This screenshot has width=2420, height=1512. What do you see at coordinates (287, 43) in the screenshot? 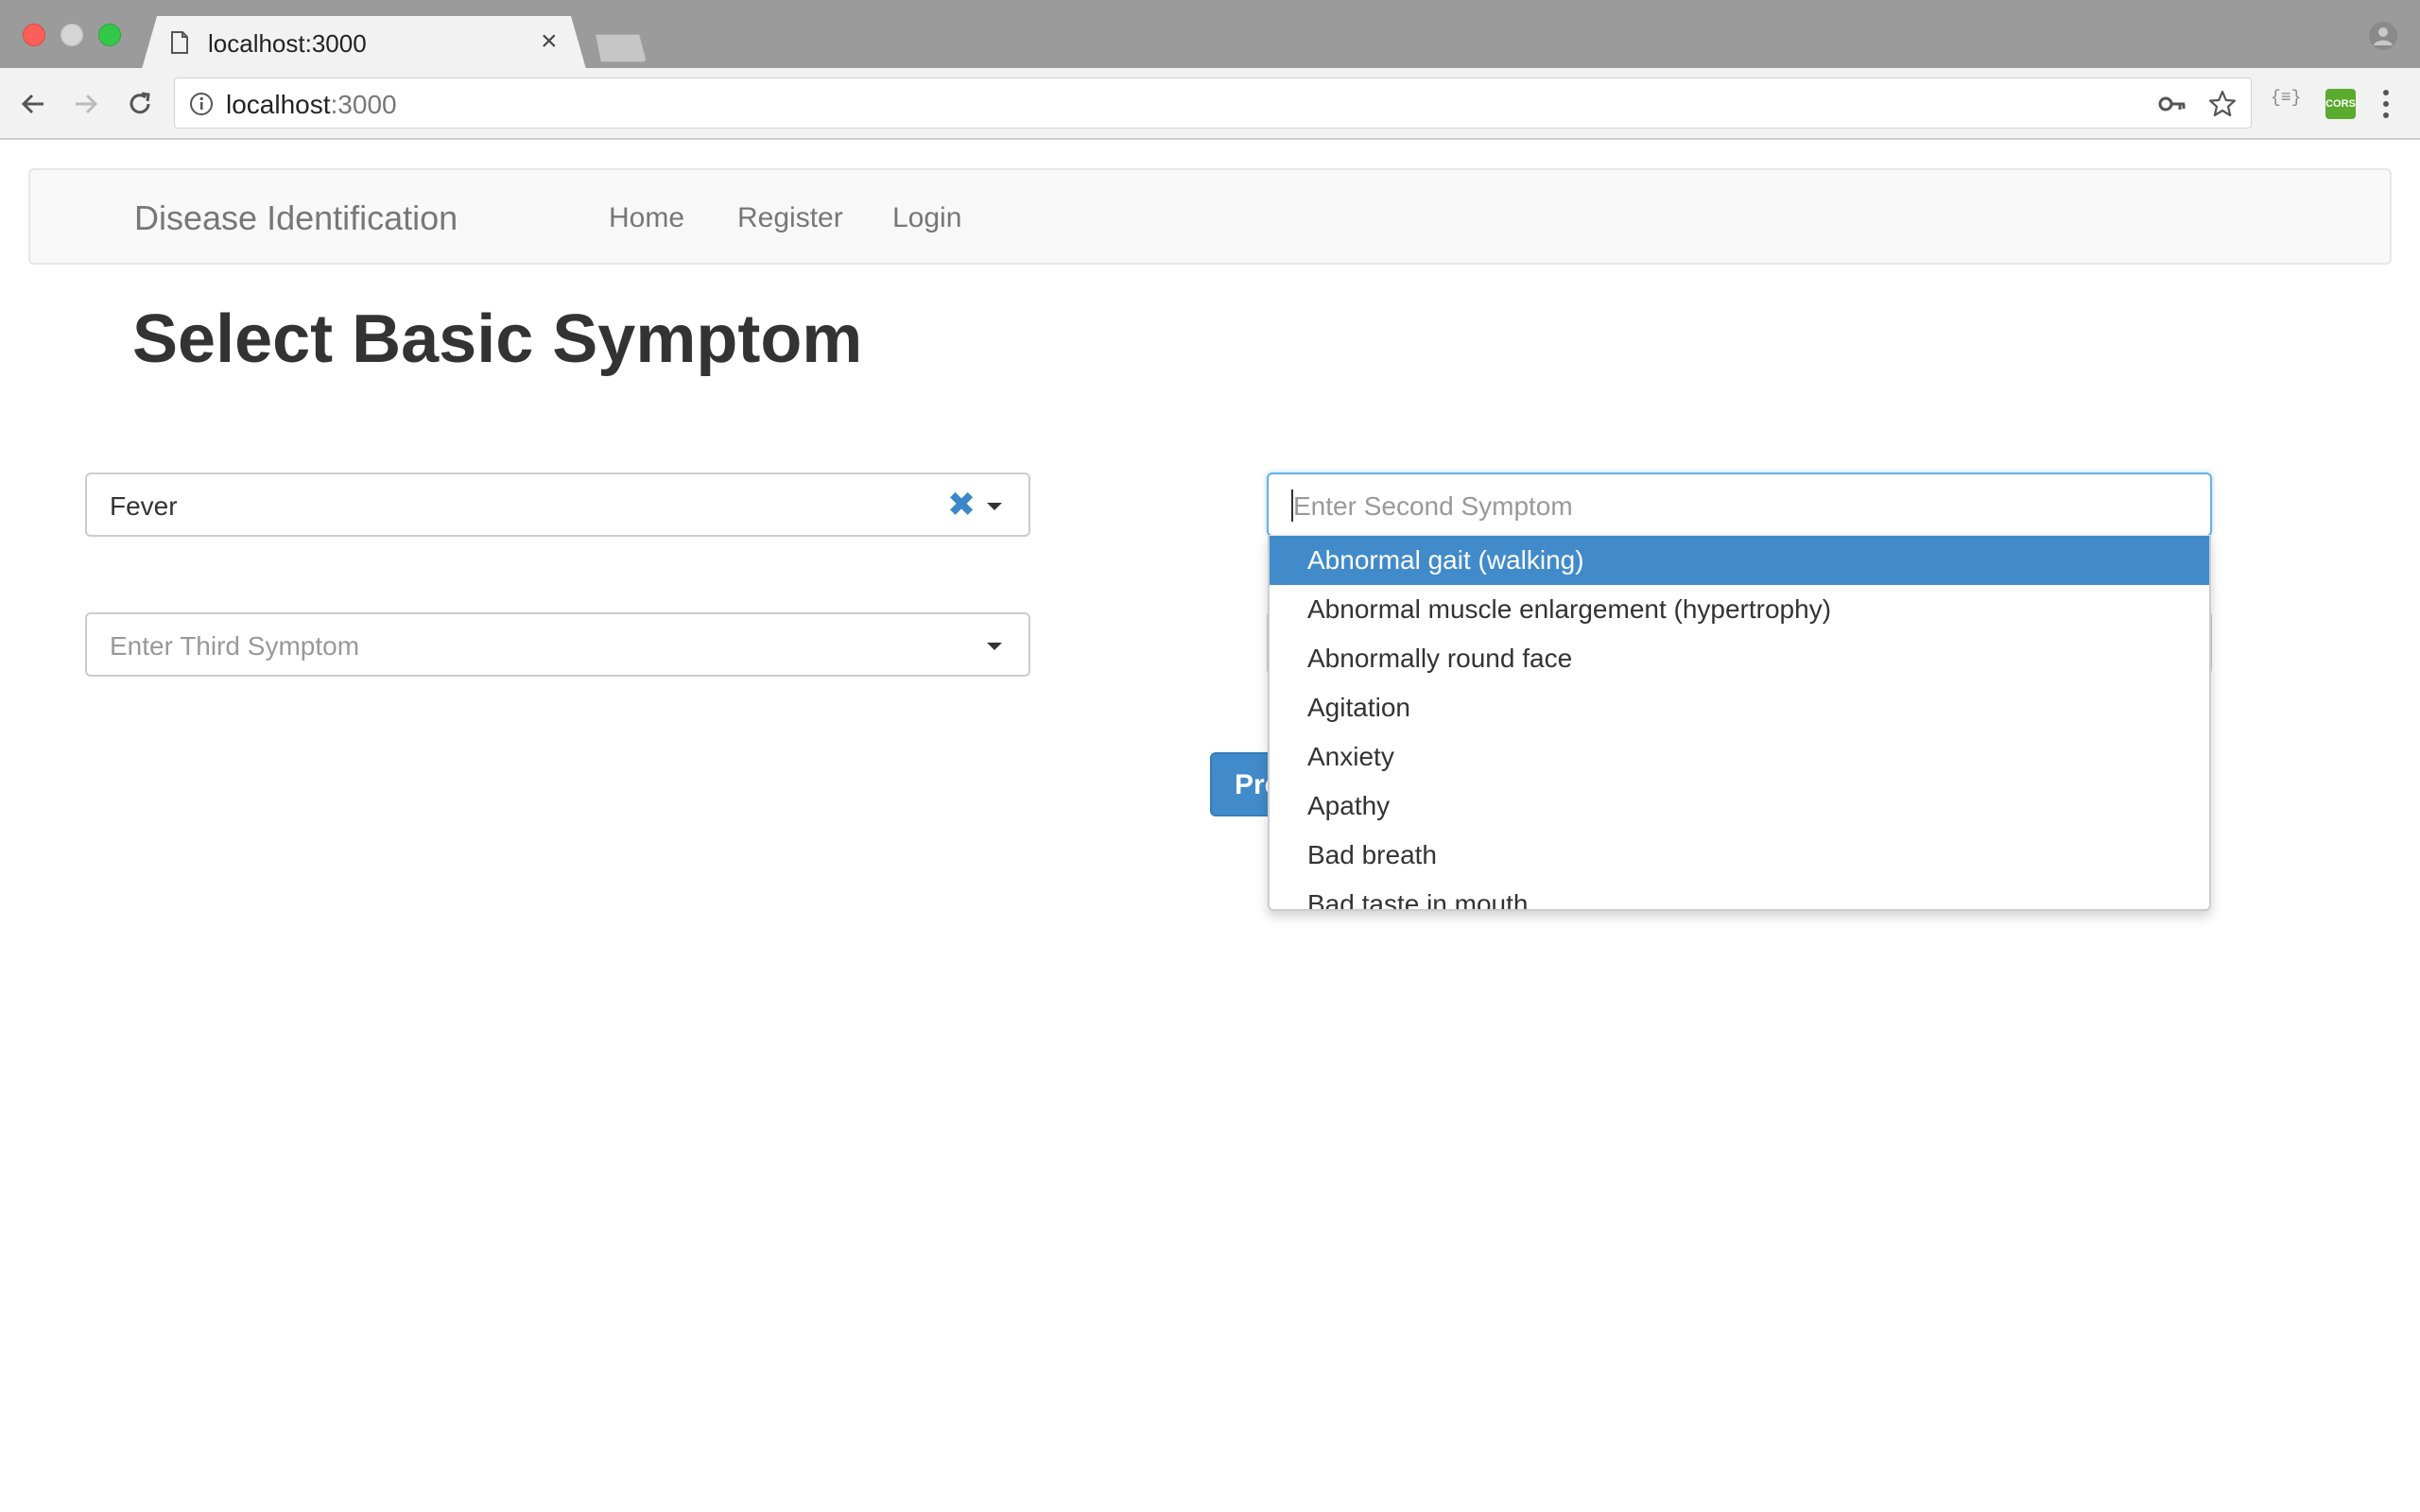
I see `tab-title: localhost:3000` at bounding box center [287, 43].